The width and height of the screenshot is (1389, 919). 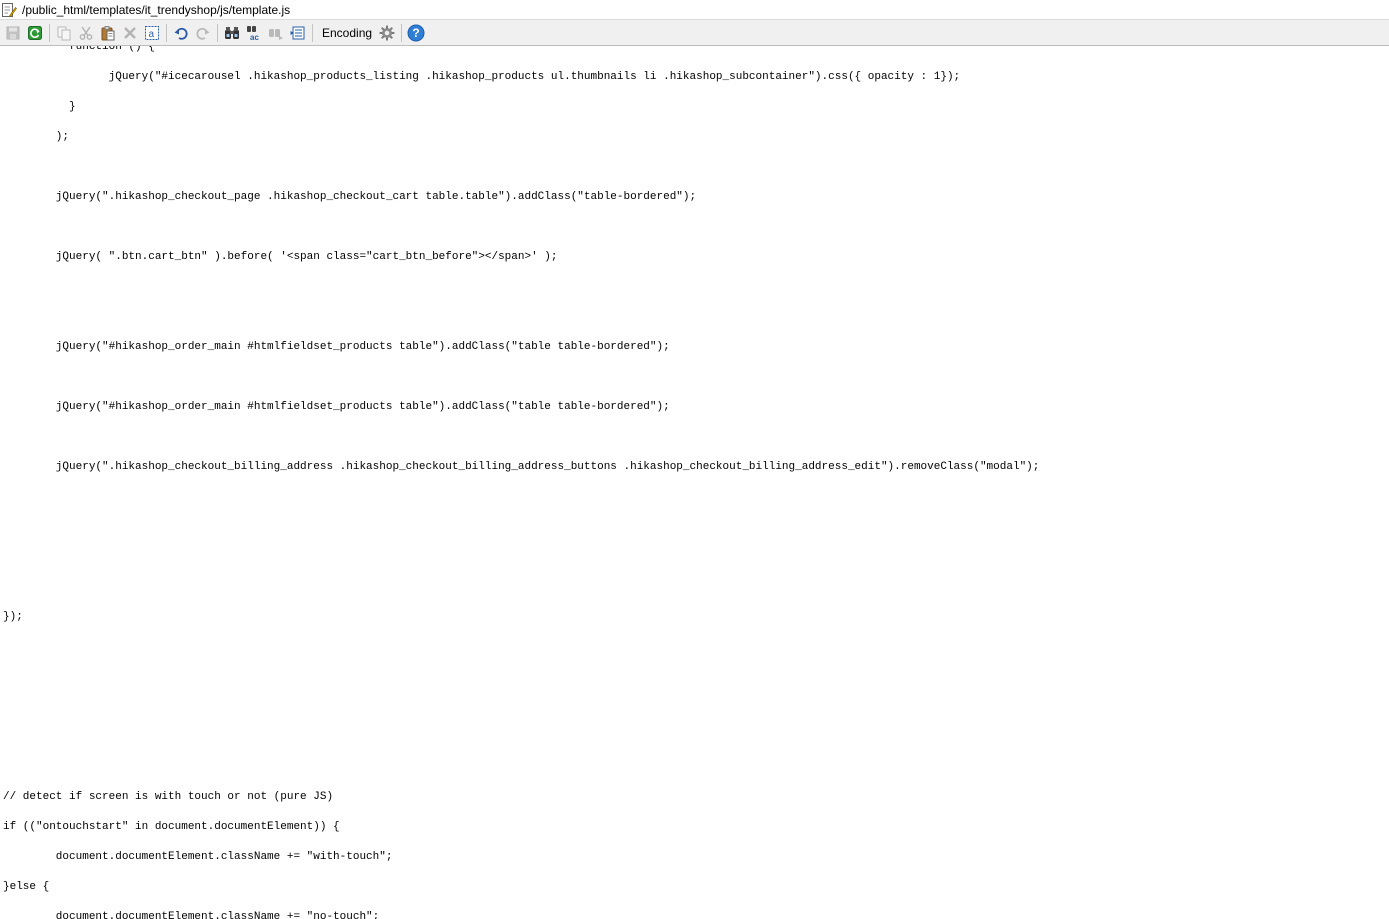 I want to click on copy-icon, so click(x=64, y=33).